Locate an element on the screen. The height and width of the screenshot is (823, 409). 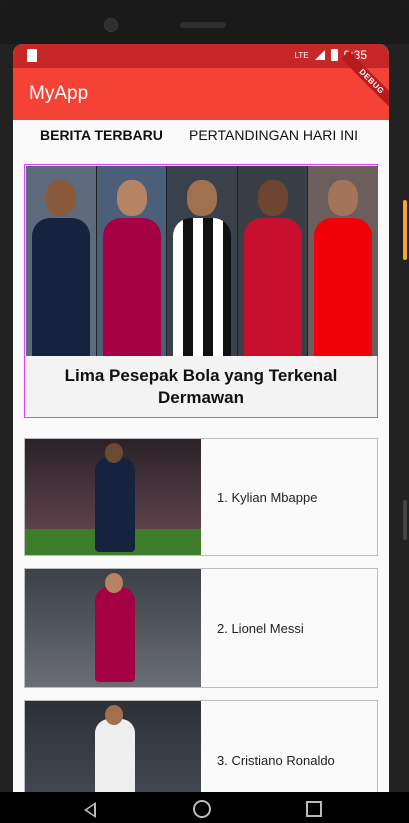
list-item-label: 1. Kylian Mbappe is located at coordinates (267, 497).